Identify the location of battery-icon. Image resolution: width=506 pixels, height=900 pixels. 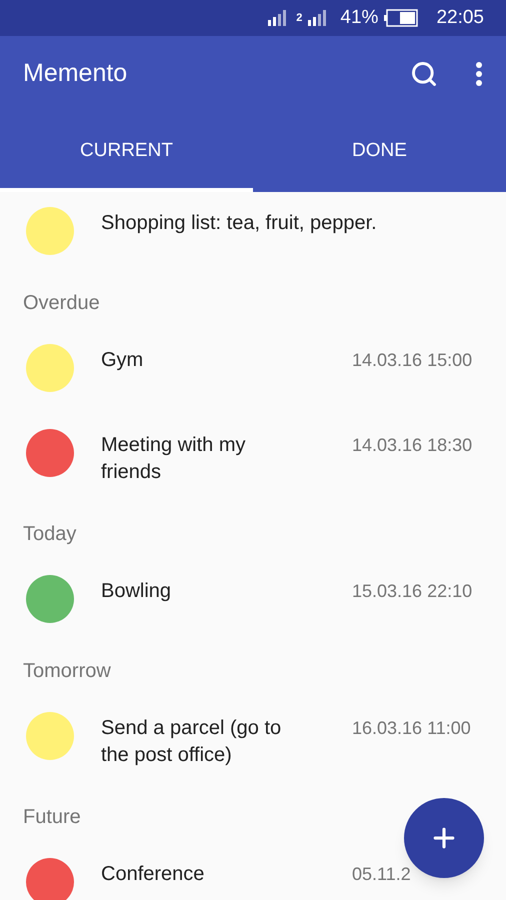
(401, 18).